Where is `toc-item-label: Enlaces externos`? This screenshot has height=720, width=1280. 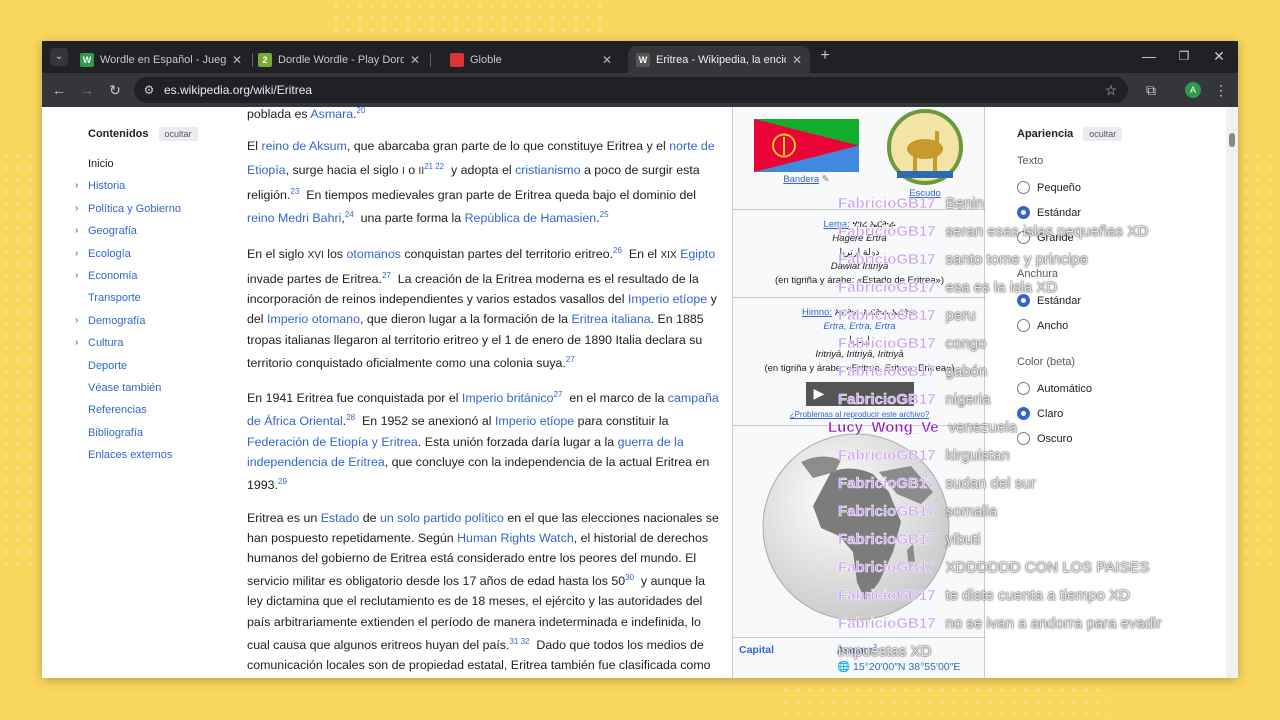 toc-item-label: Enlaces externos is located at coordinates (130, 455).